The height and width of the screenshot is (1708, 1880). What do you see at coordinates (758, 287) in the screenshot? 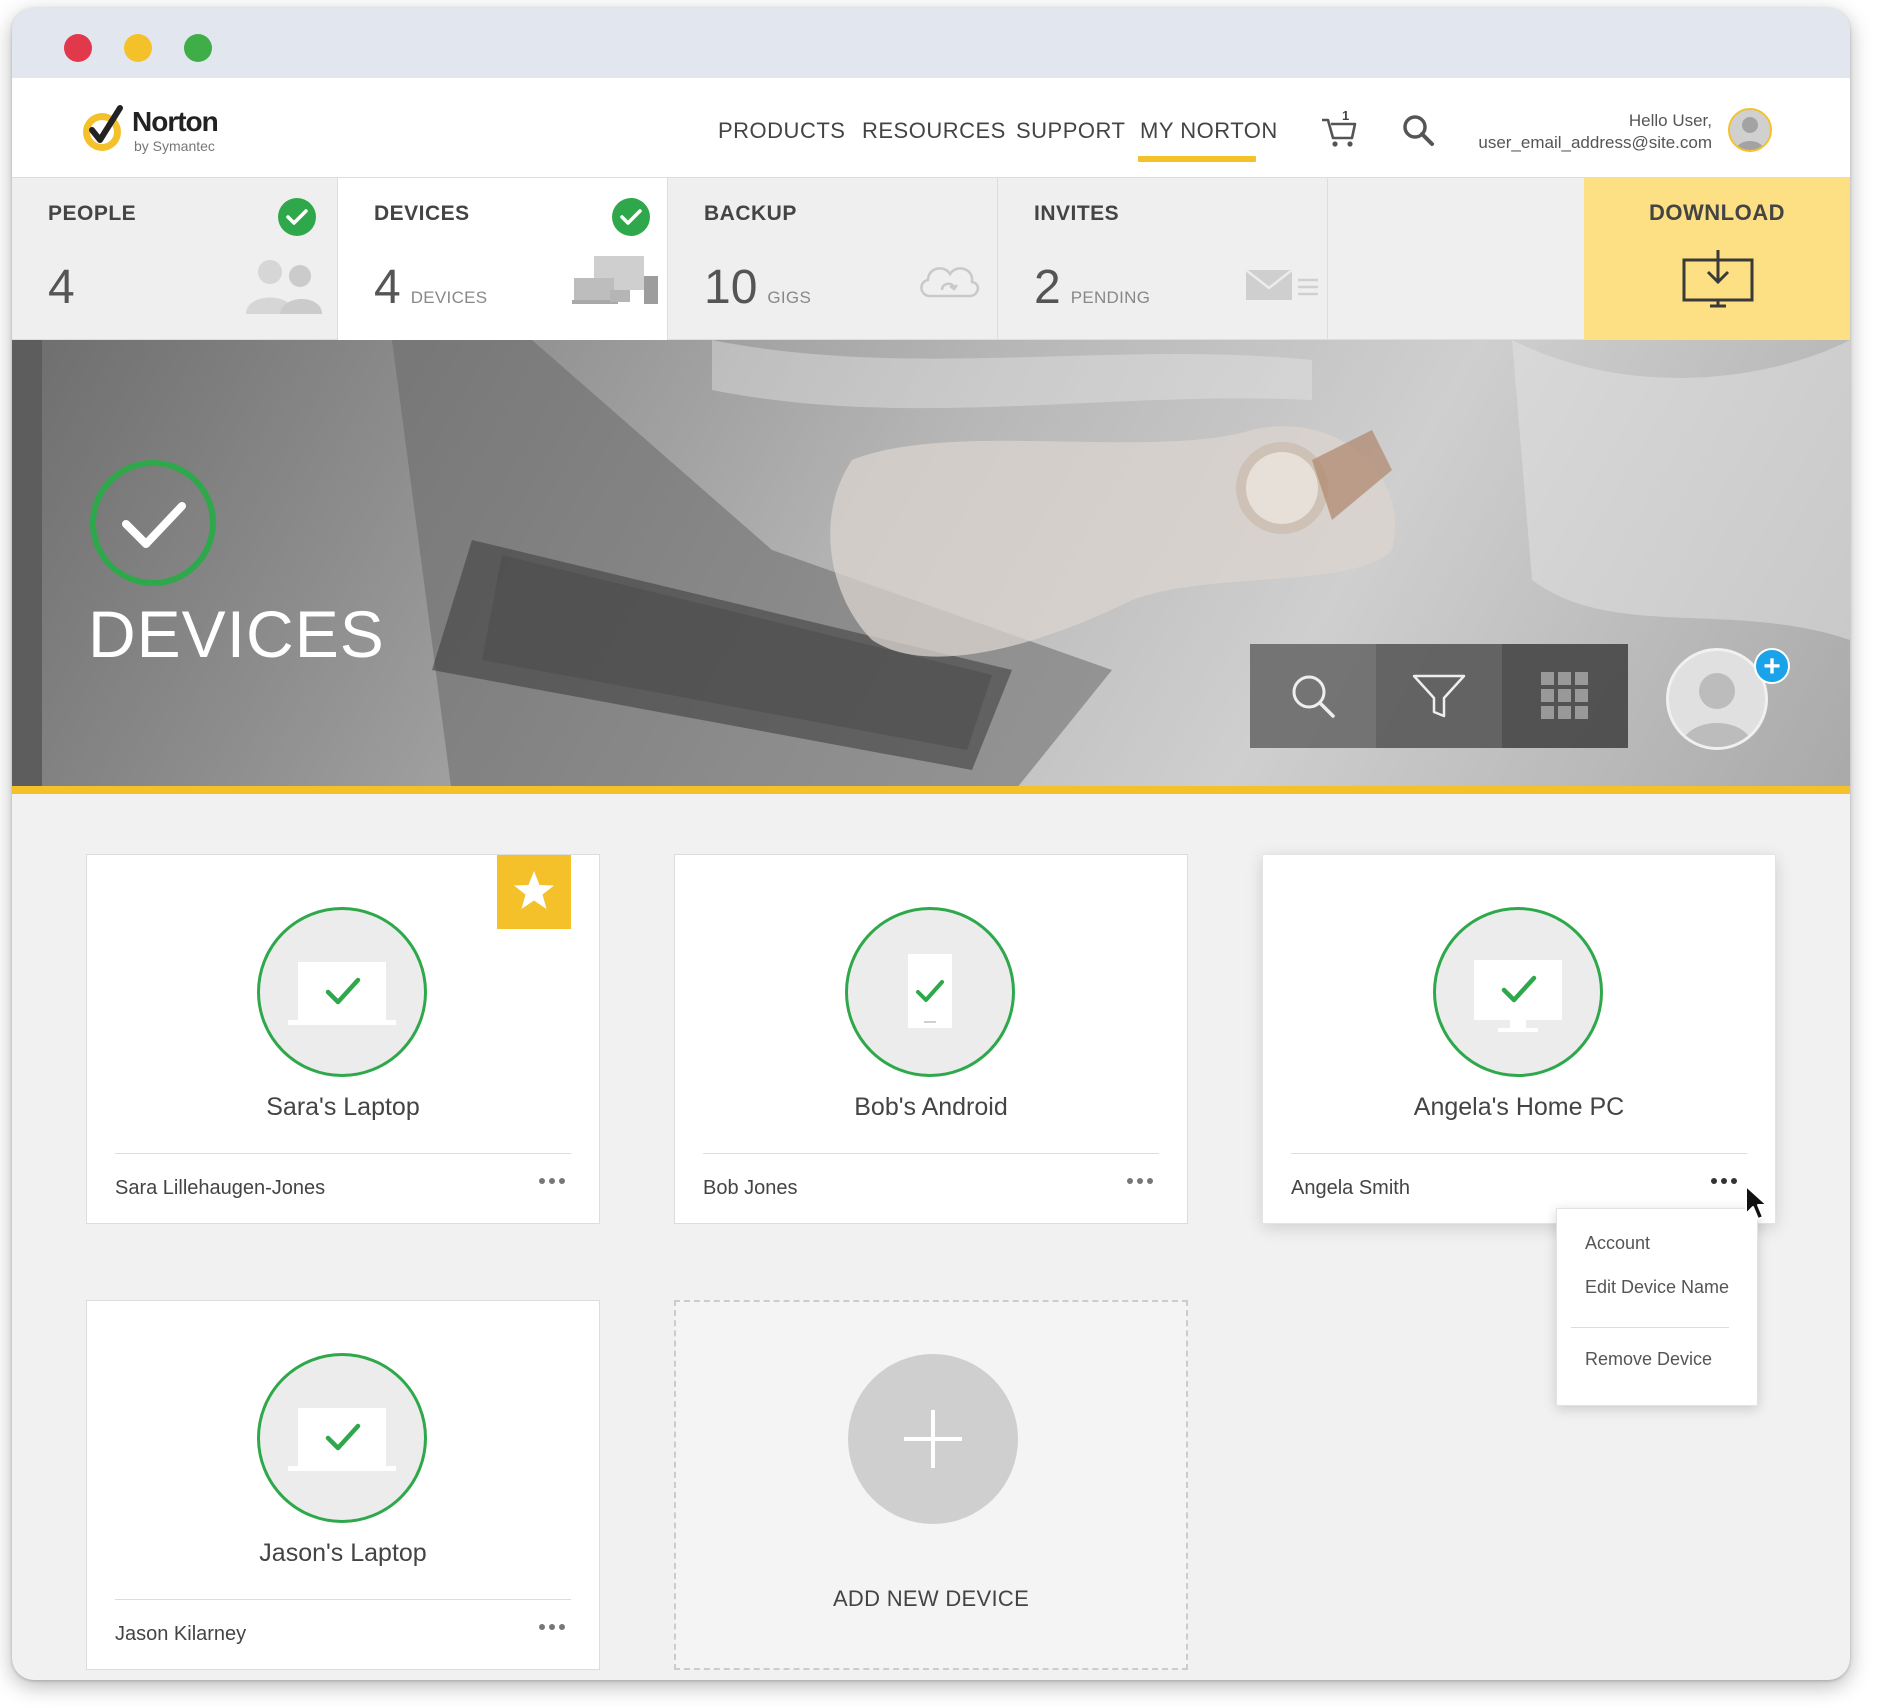
I see `stat-backup-value: 10 GIGS` at bounding box center [758, 287].